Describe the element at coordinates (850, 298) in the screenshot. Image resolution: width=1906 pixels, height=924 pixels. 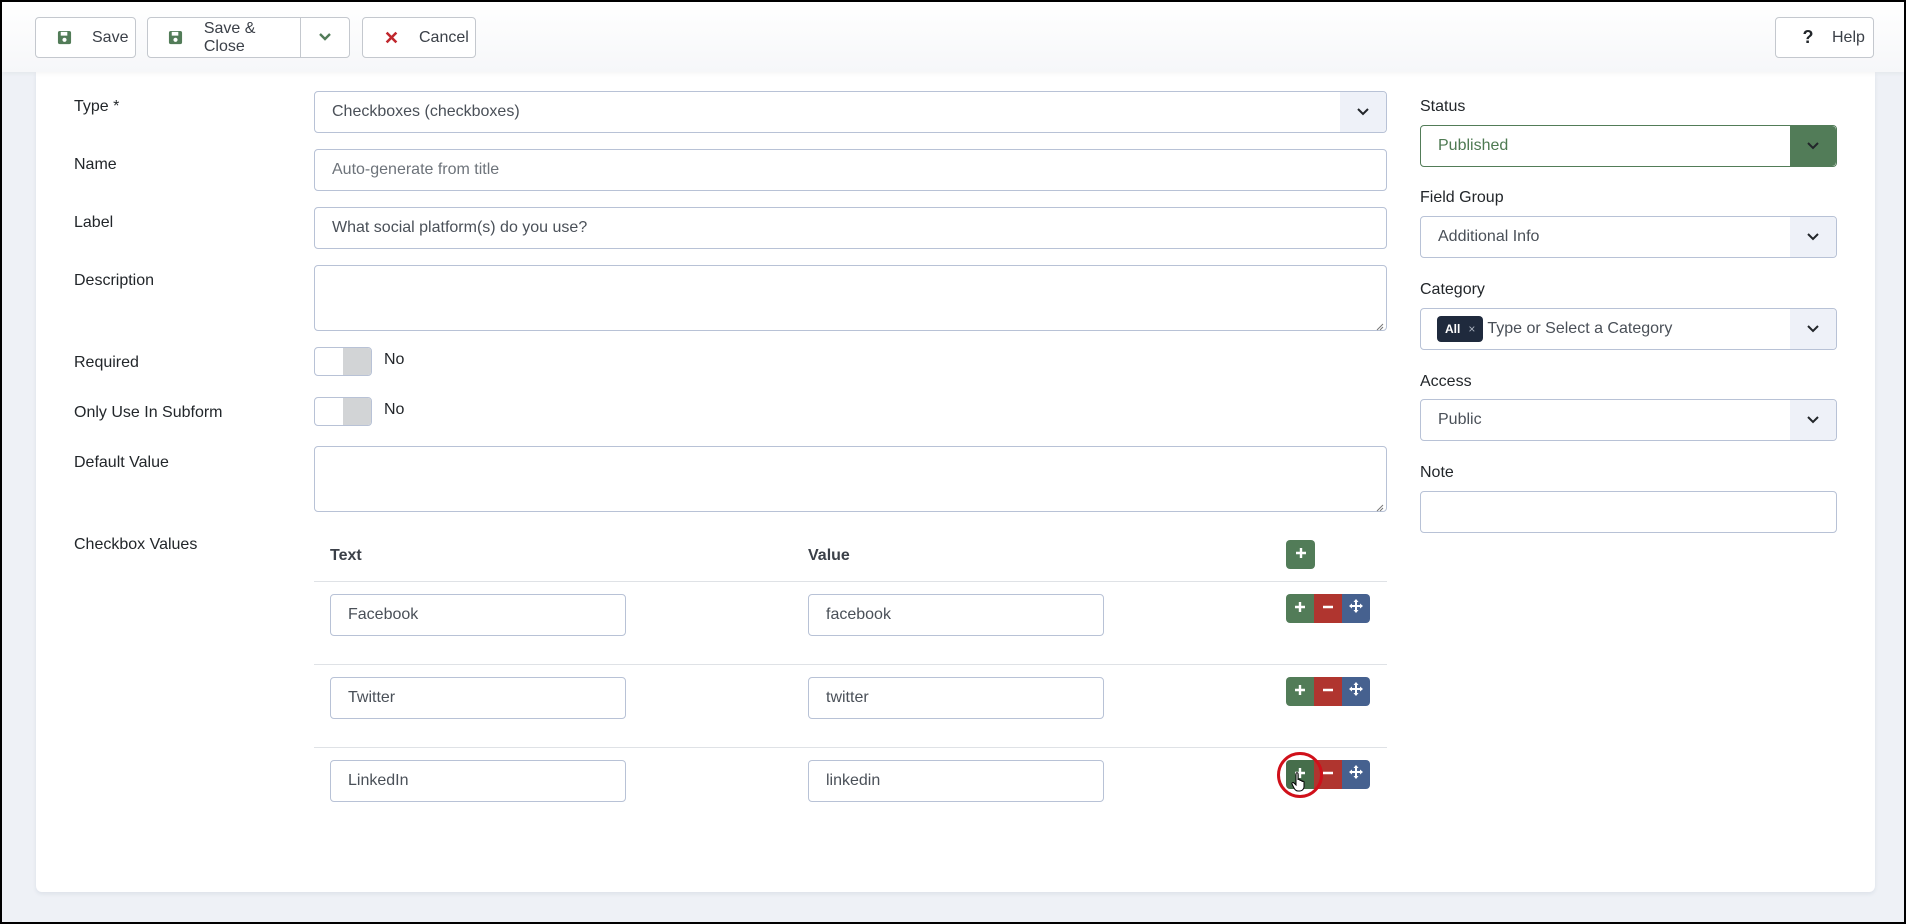
I see `description-textarea` at that location.